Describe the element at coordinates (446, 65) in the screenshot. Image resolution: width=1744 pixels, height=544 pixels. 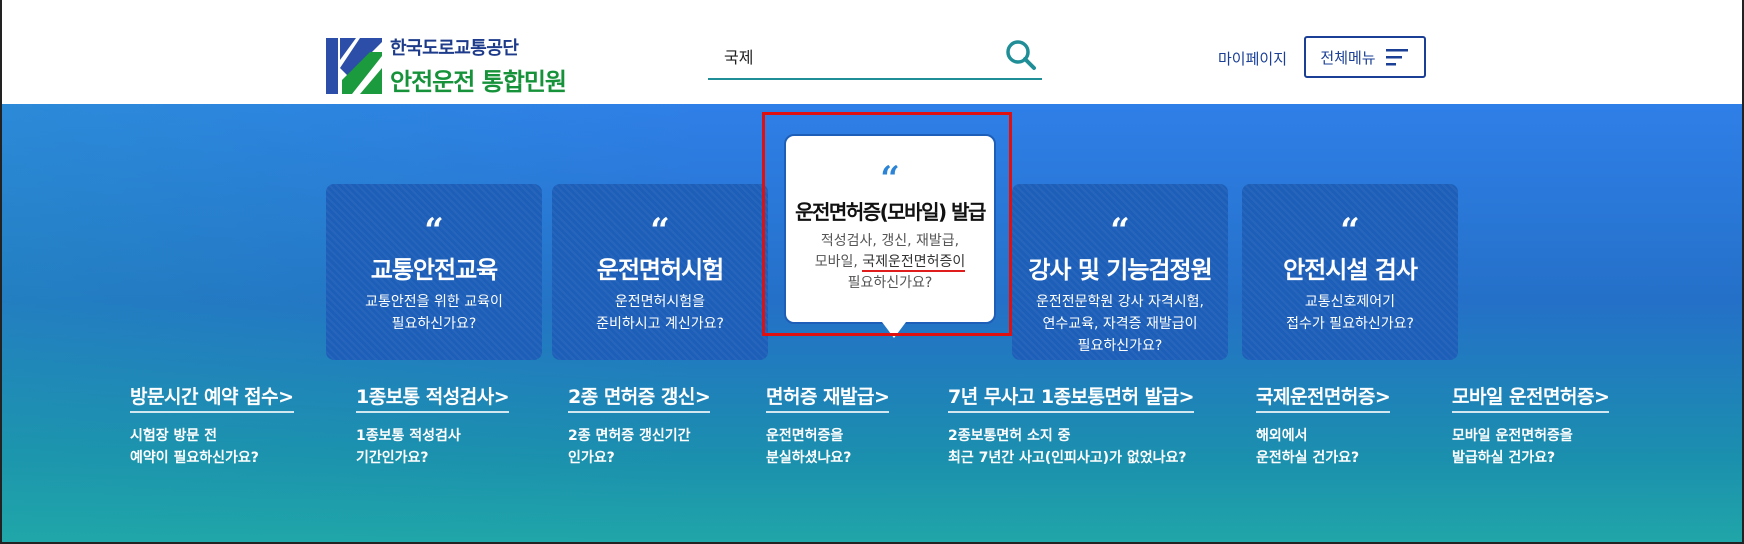
I see `site-logo: 한국도로교통공단 안전운전 통합민원` at that location.